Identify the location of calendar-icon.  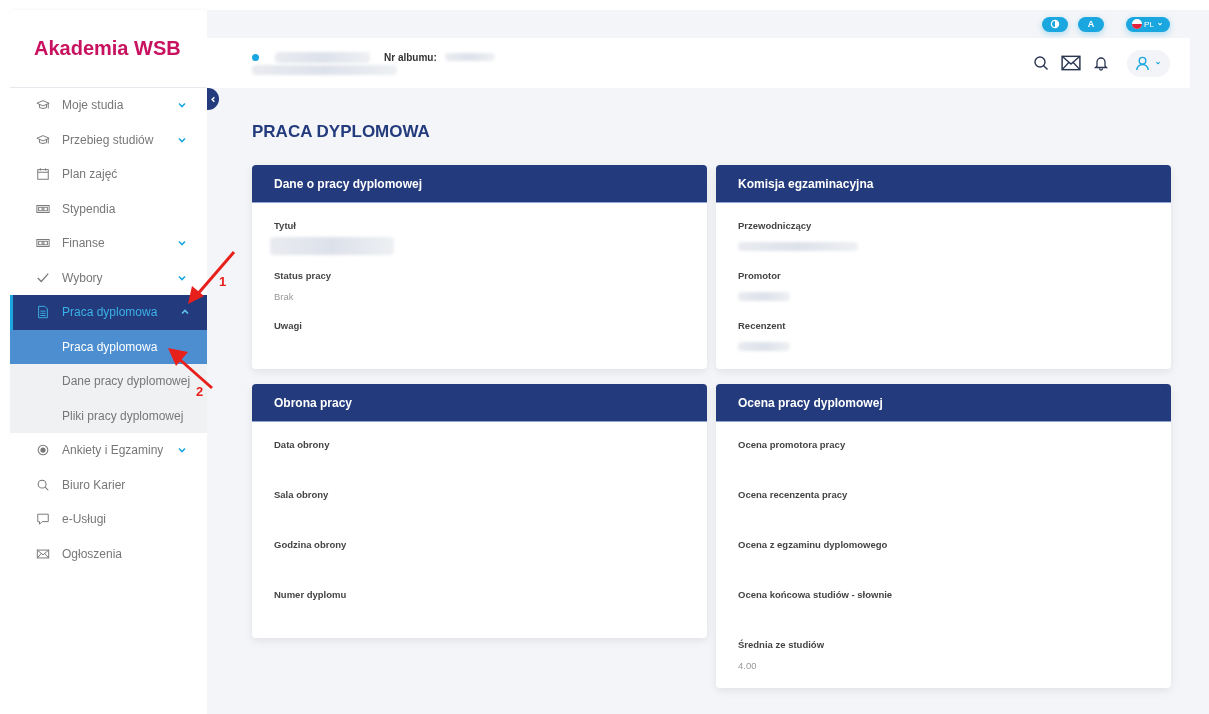
(43, 174).